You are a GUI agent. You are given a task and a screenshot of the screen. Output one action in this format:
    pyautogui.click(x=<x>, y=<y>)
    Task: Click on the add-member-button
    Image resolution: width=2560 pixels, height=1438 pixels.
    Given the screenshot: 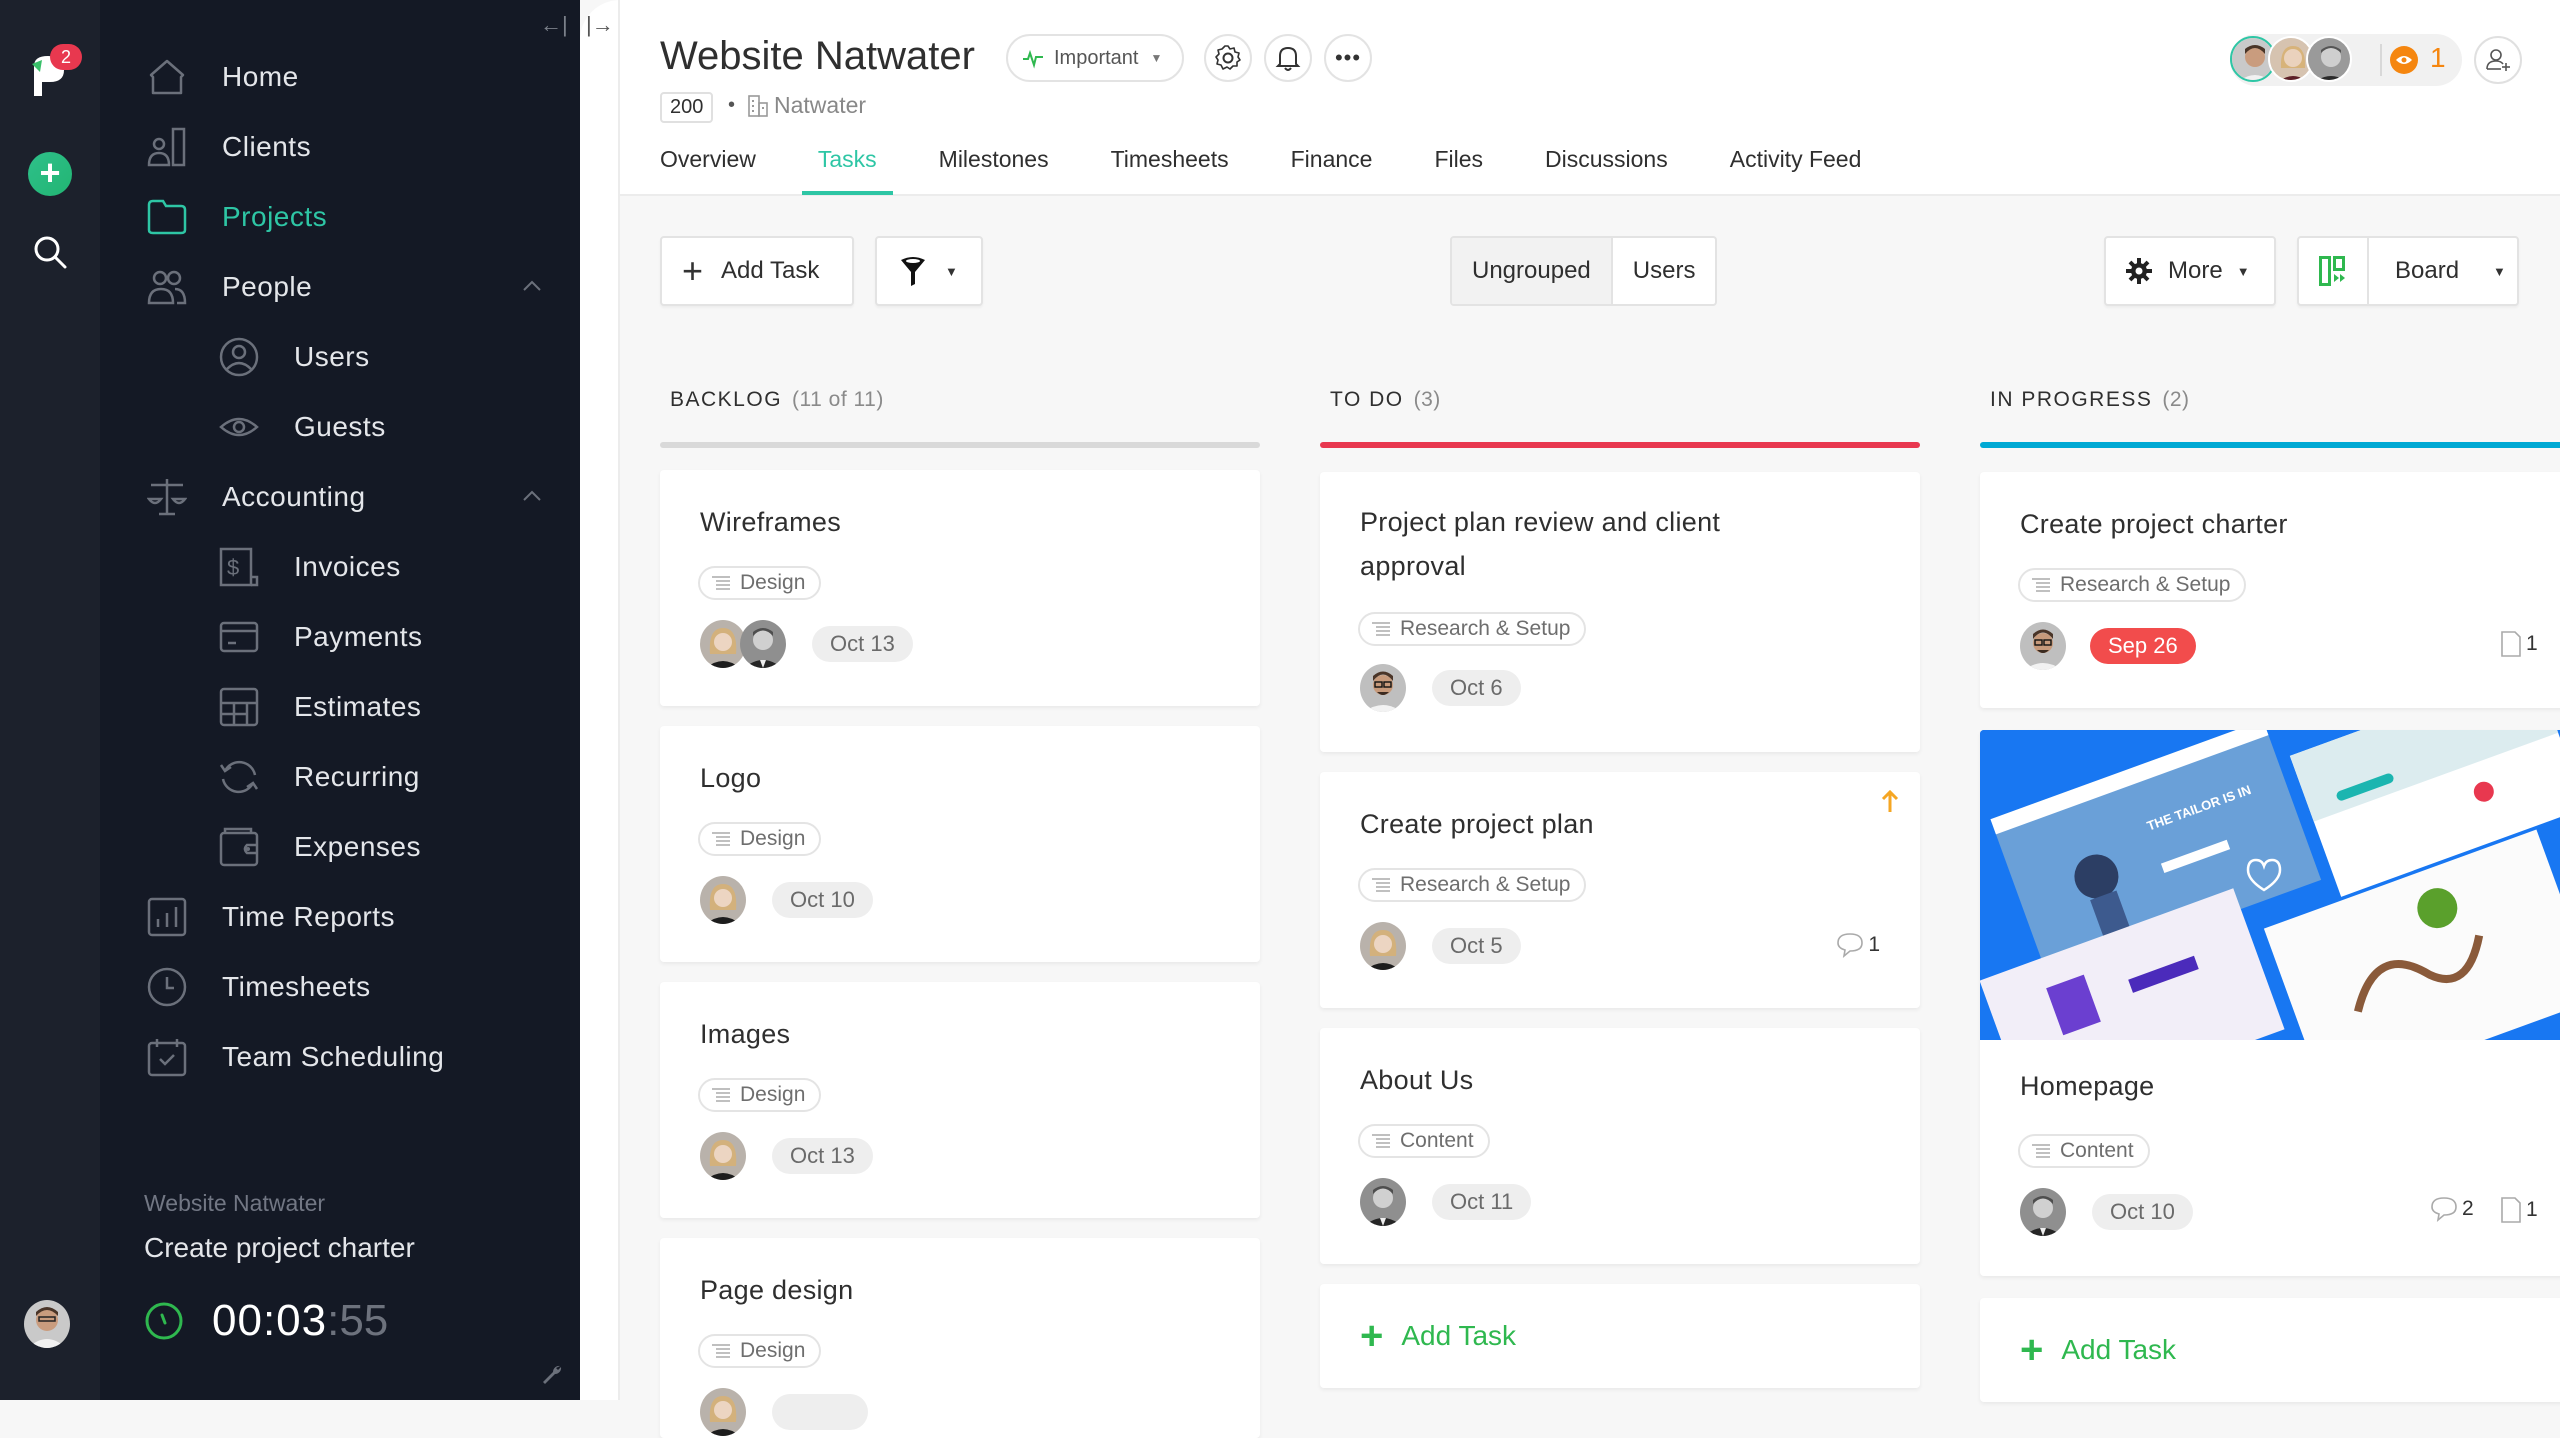 What is the action you would take?
    pyautogui.click(x=2498, y=60)
    